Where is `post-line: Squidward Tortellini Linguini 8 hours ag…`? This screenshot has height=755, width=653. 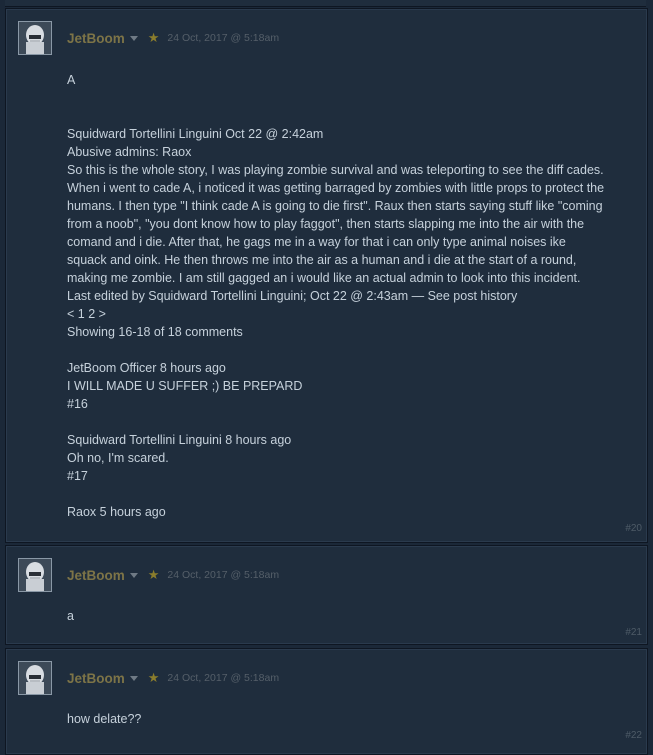
post-line: Squidward Tortellini Linguini 8 hours ag… is located at coordinates (179, 440).